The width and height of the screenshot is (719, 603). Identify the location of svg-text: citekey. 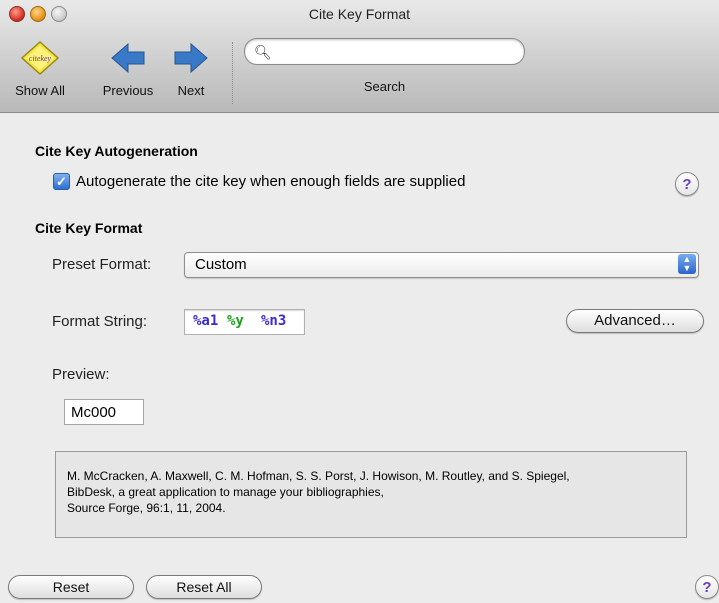
(40, 58).